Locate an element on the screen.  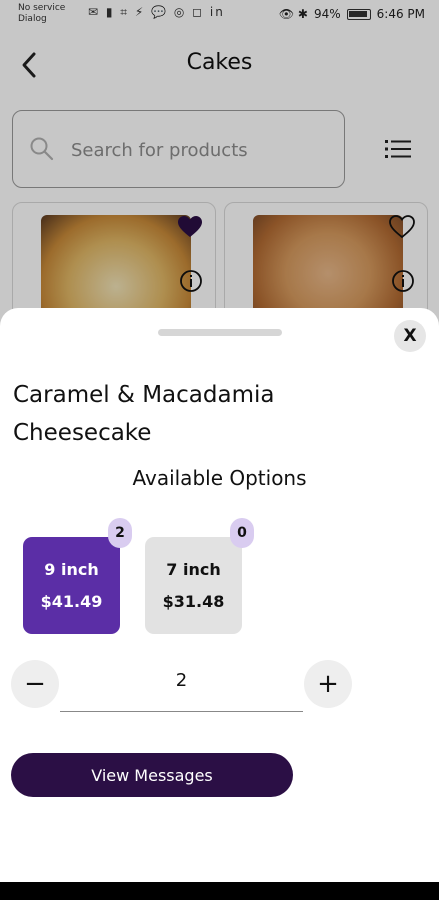
options-heading: Available Options is located at coordinates (219, 478).